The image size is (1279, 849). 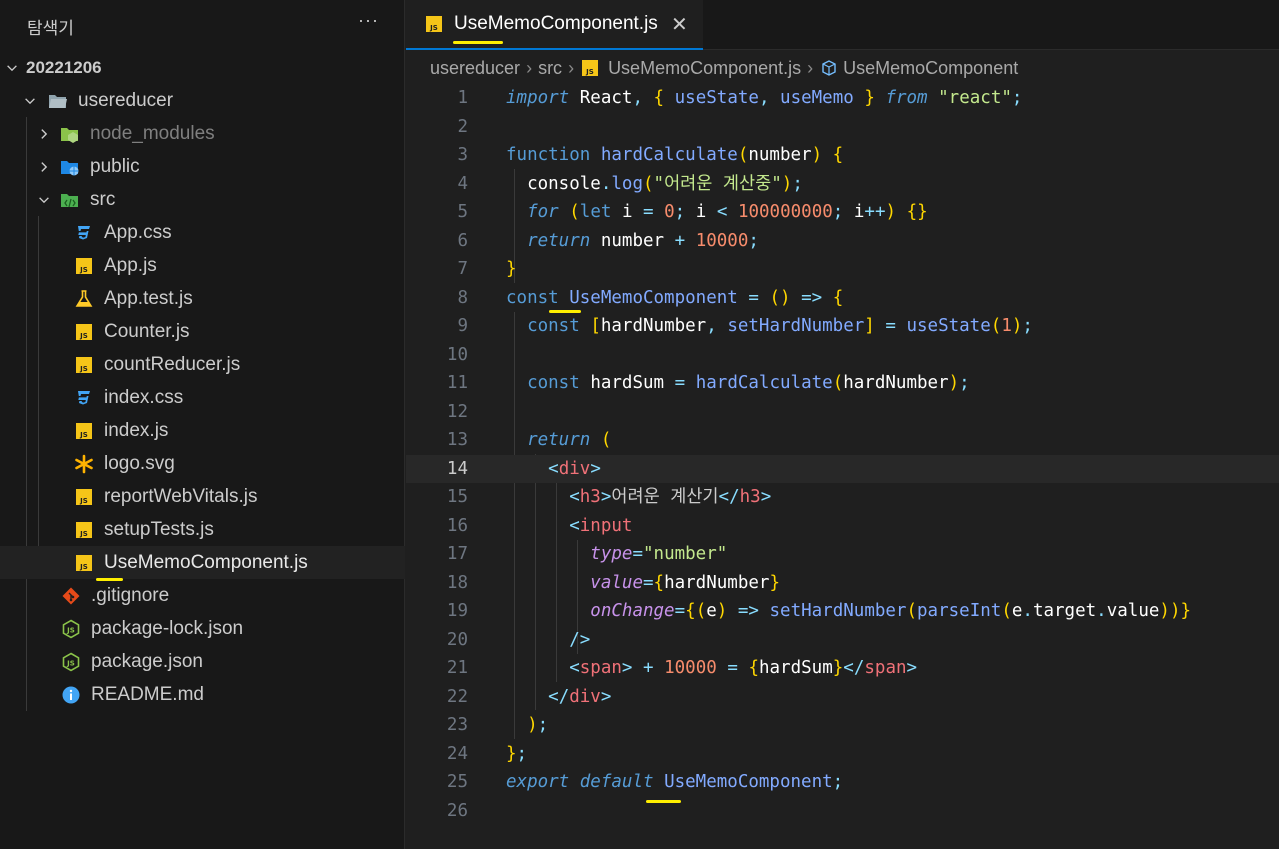 What do you see at coordinates (675, 155) in the screenshot?
I see `code-token: function hardCalculate(number) {` at bounding box center [675, 155].